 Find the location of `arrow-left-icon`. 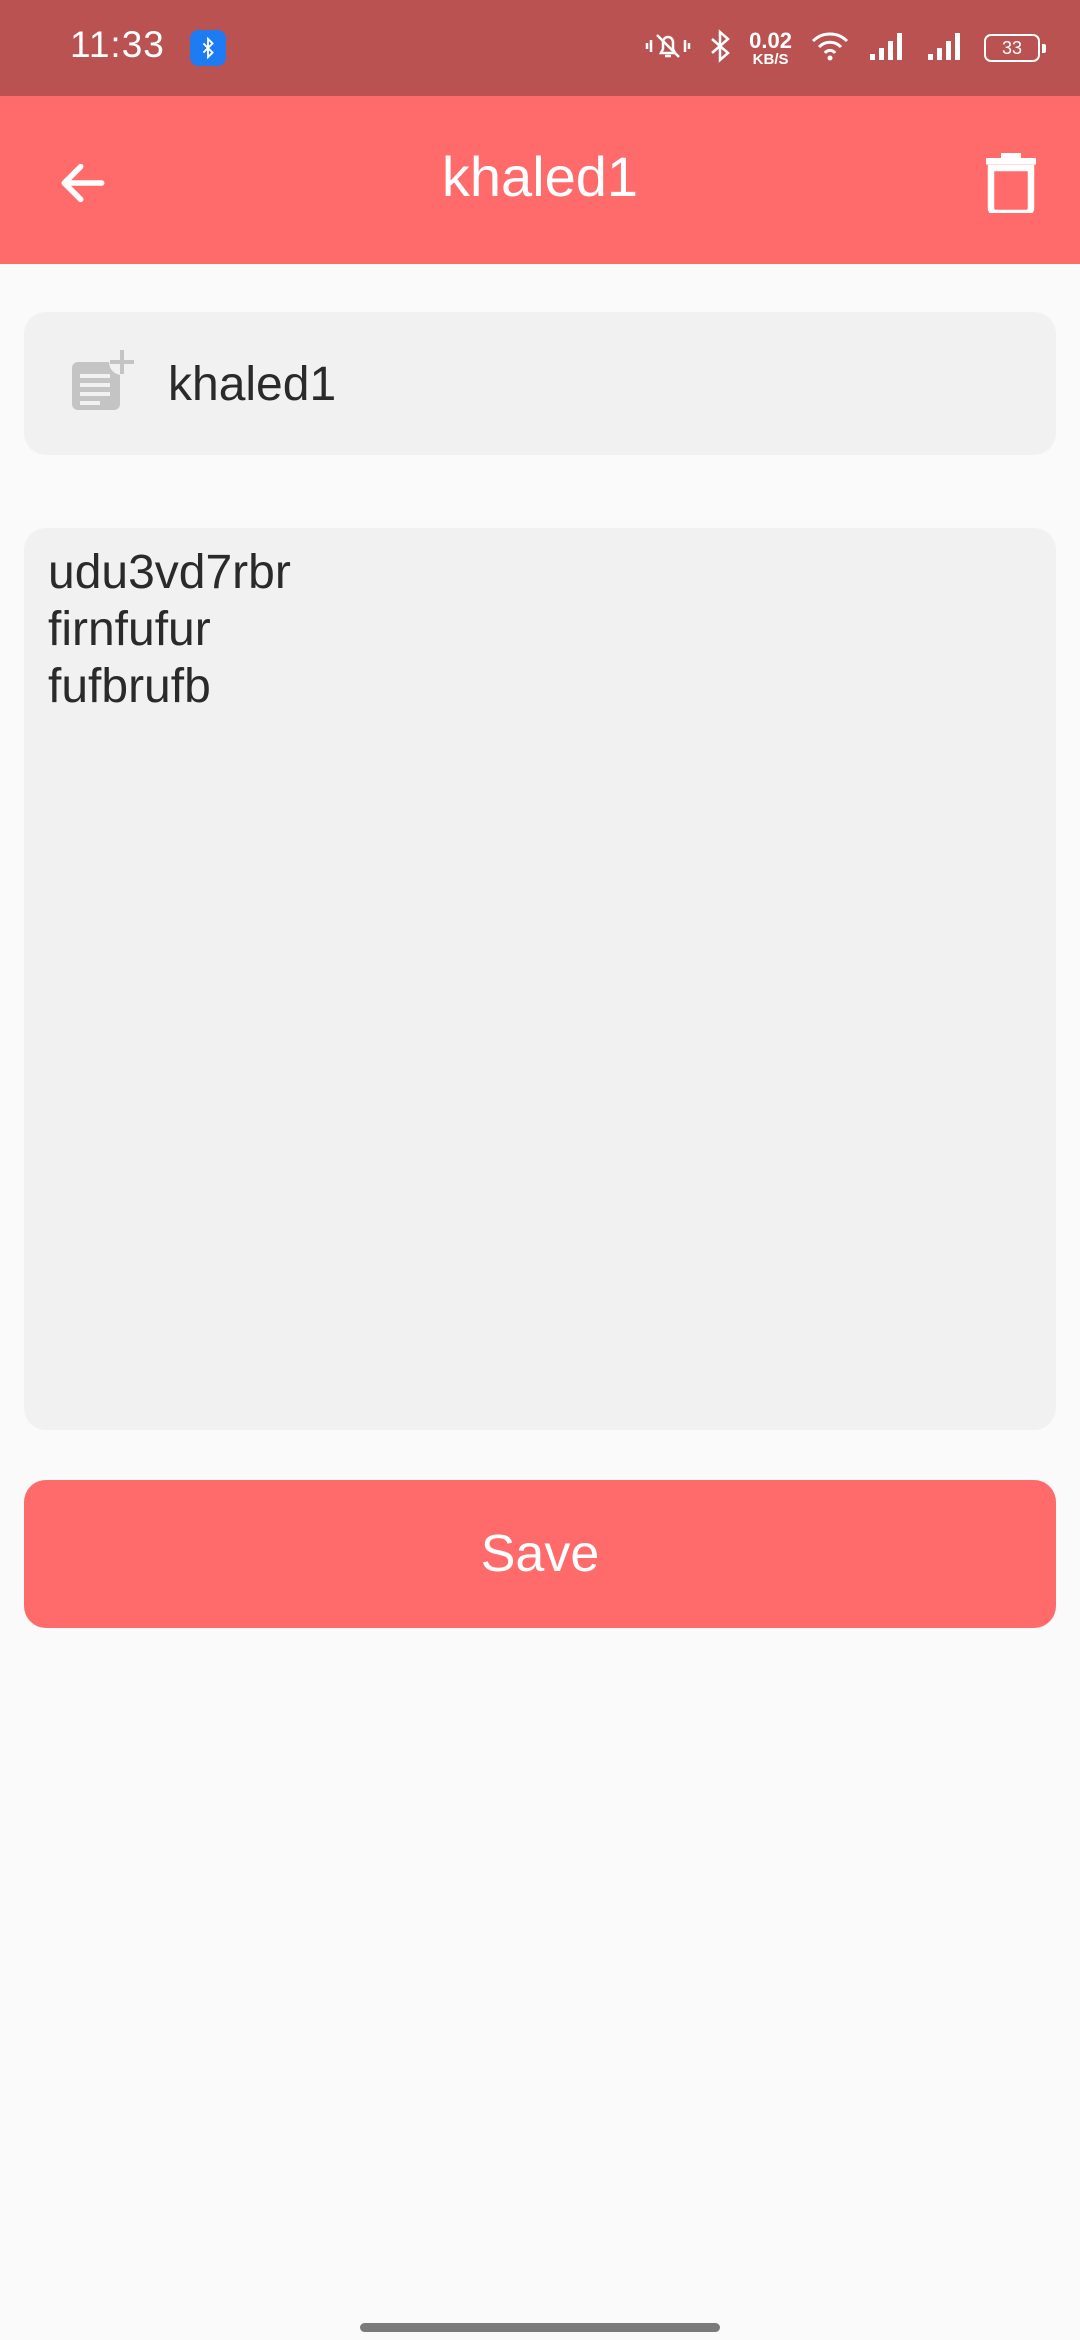

arrow-left-icon is located at coordinates (83, 183).